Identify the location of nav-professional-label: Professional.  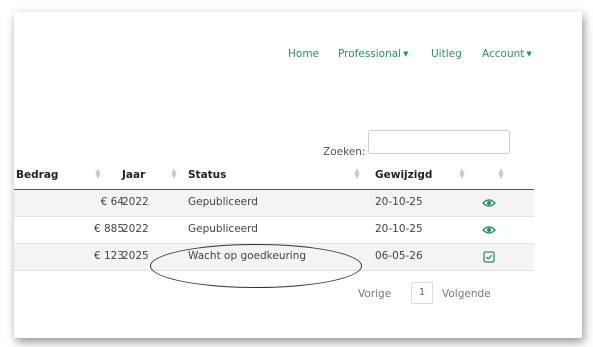
(370, 54).